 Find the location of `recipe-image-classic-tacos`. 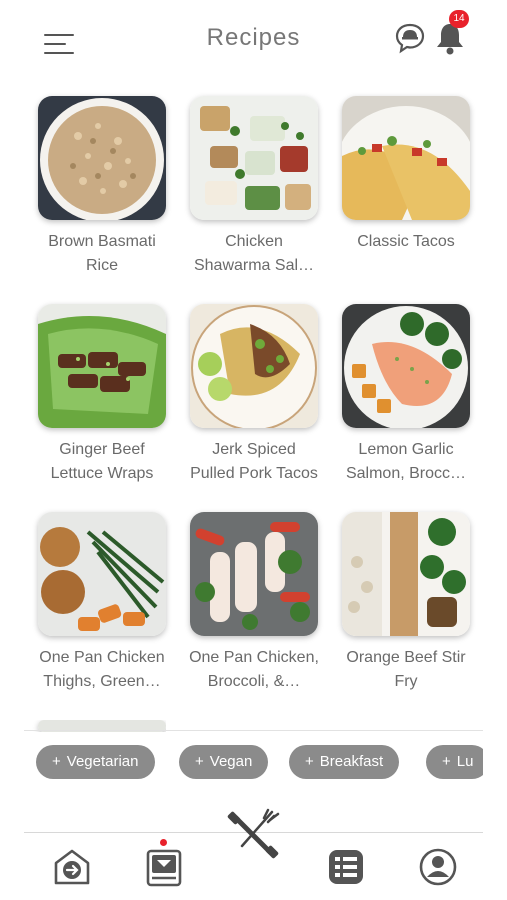

recipe-image-classic-tacos is located at coordinates (406, 158).